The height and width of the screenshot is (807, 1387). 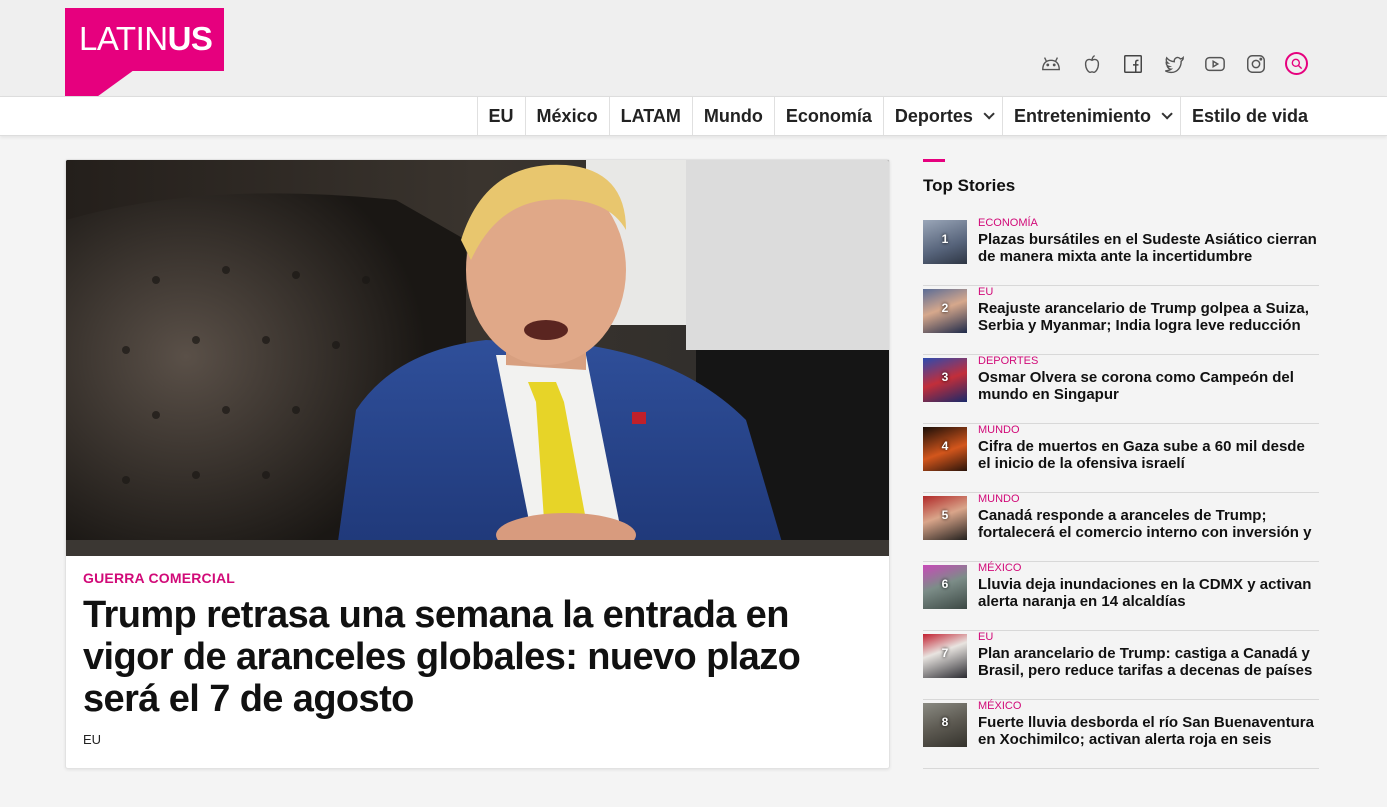 I want to click on nav-item-mundo: Mundo, so click(x=732, y=116).